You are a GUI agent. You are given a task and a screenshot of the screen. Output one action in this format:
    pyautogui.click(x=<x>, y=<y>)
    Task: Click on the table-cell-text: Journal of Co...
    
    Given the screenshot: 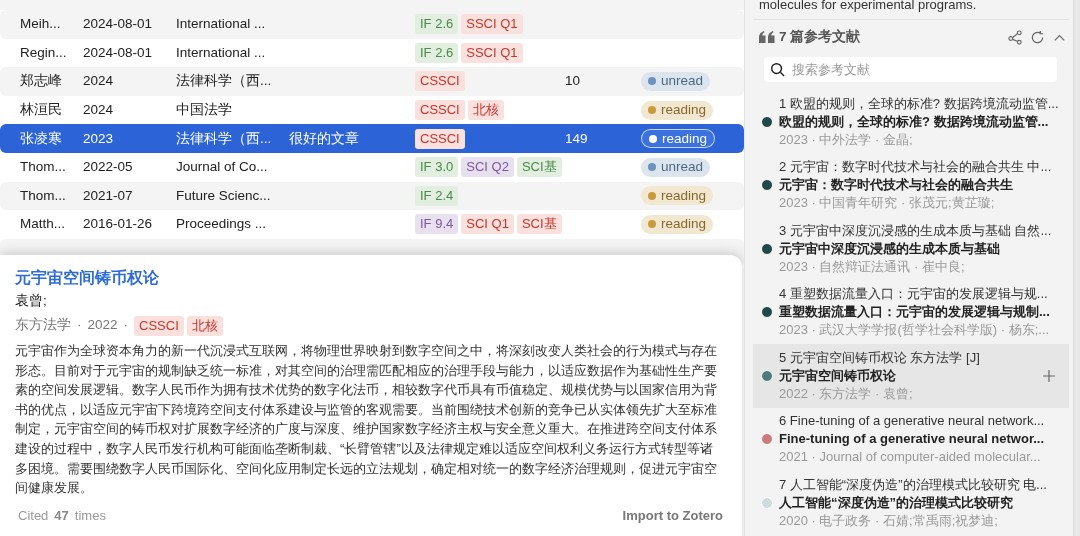 What is the action you would take?
    pyautogui.click(x=222, y=167)
    